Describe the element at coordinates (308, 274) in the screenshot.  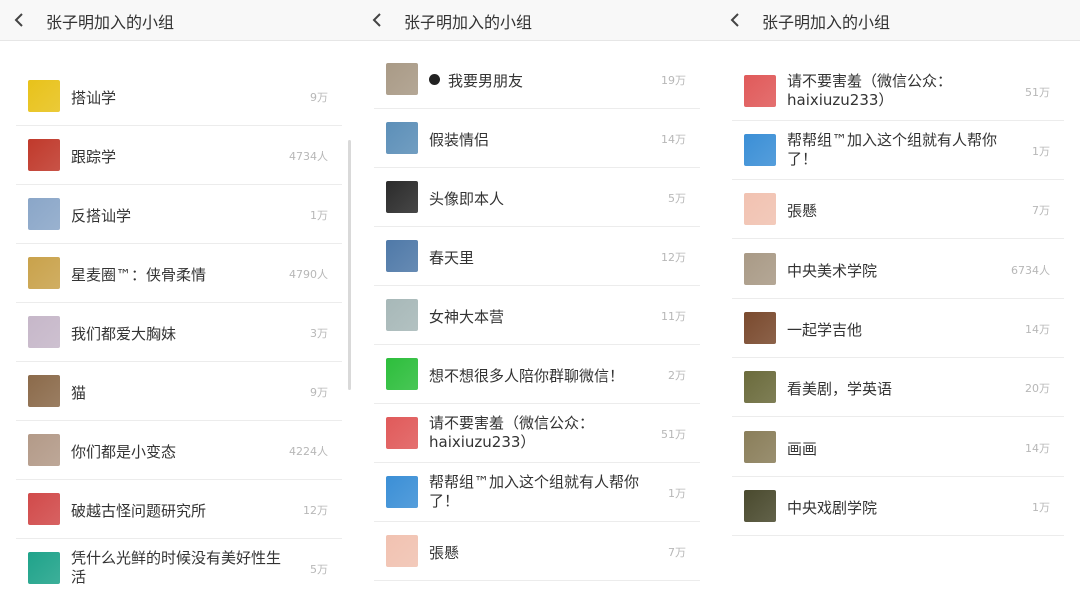
I see `member-count: 4790人` at that location.